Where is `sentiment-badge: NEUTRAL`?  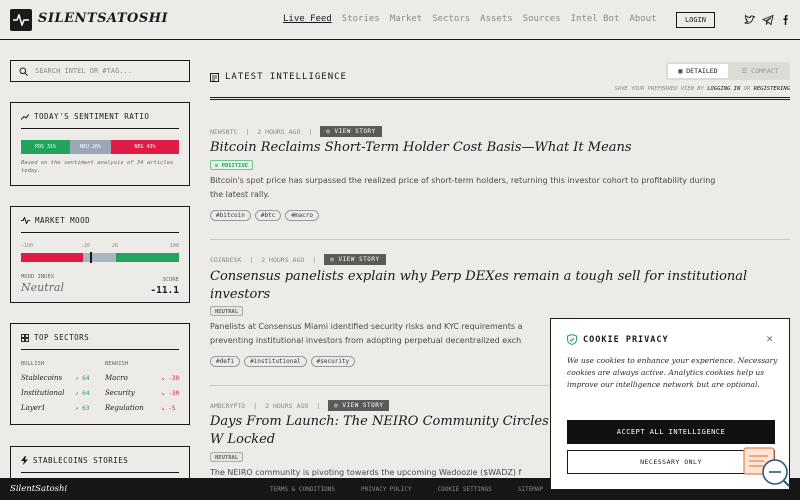 sentiment-badge: NEUTRAL is located at coordinates (227, 311).